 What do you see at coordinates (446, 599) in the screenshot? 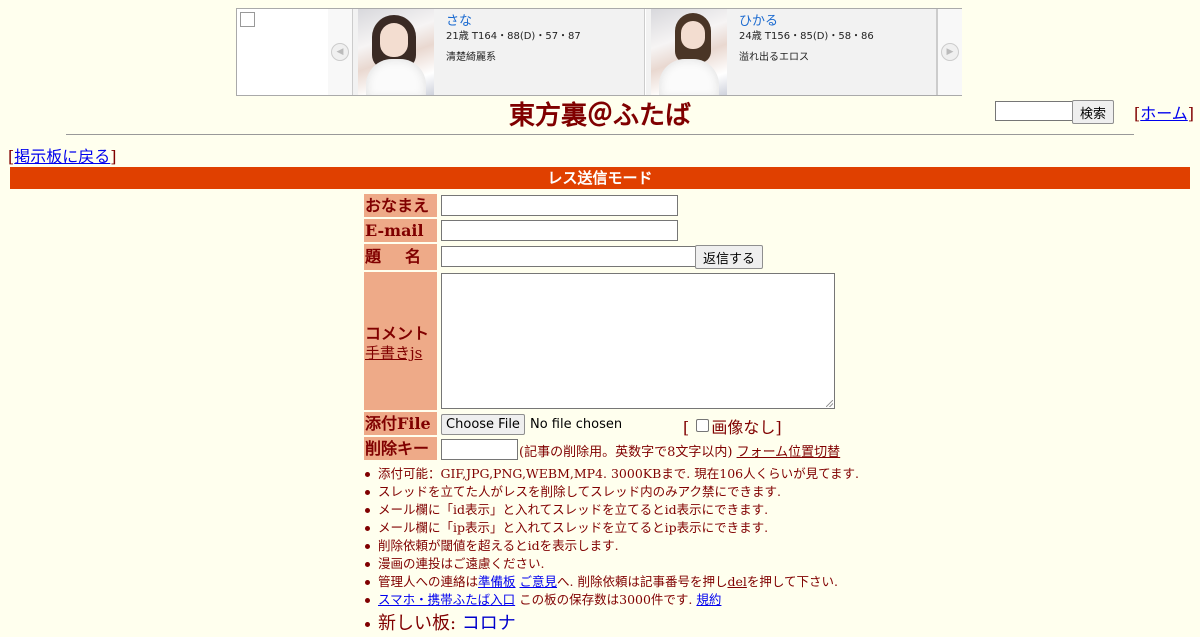
I see `mobile-entrance-link: スマホ・携帯ふたば入口` at bounding box center [446, 599].